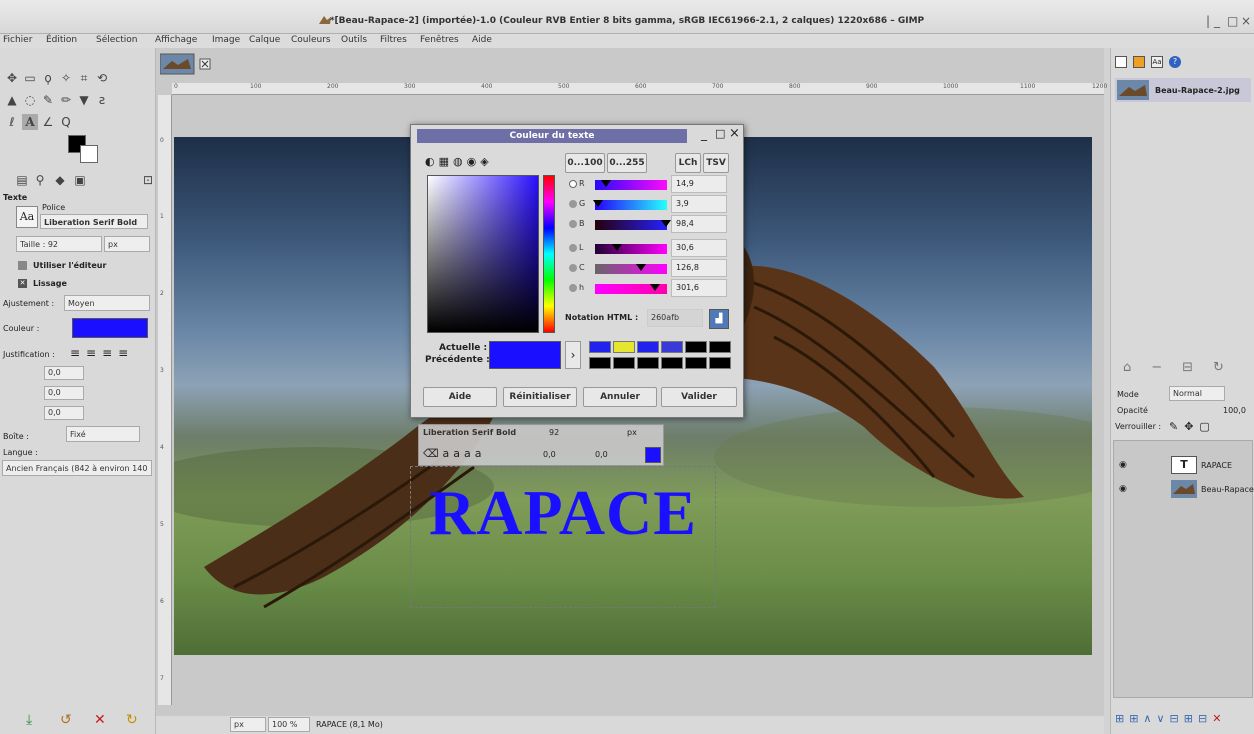 The height and width of the screenshot is (734, 1254). I want to click on layer-actions: ⊞⊞∧∨⊟⊞⊟✕, so click(1183, 718).